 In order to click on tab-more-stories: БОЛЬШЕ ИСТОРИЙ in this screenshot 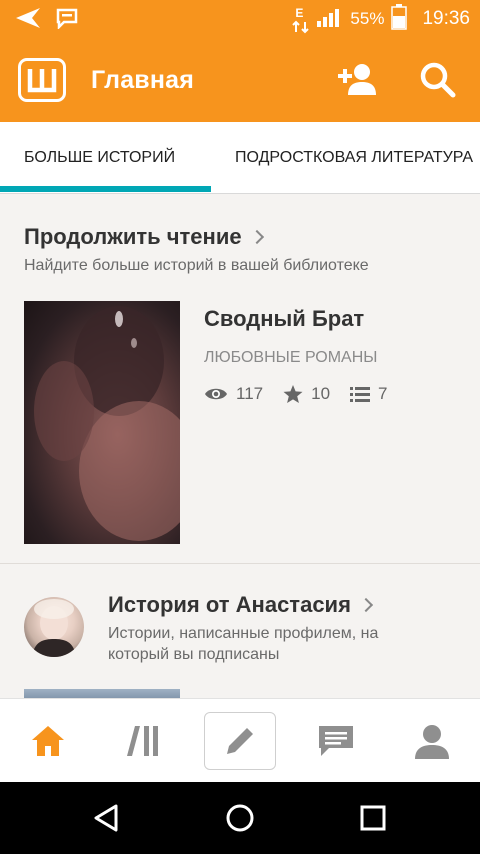, I will do `click(99, 157)`.